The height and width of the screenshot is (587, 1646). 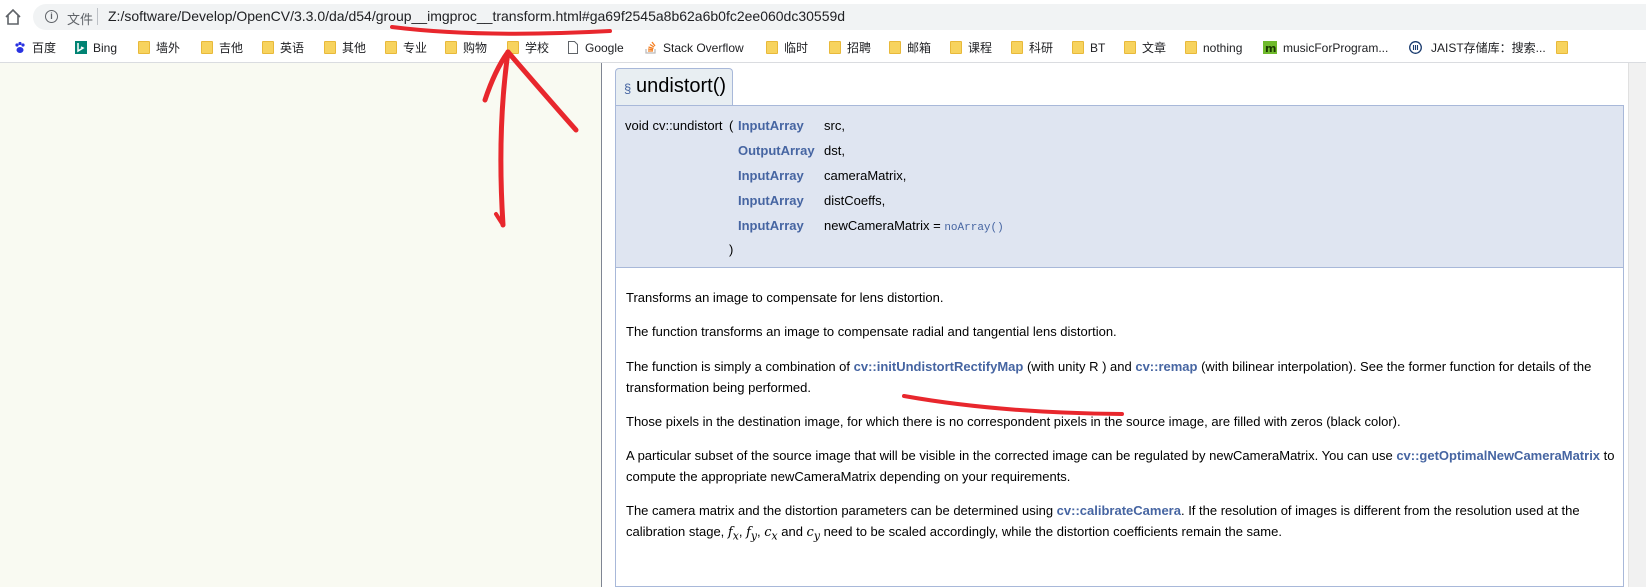 I want to click on bookmark-label: Google, so click(x=604, y=48).